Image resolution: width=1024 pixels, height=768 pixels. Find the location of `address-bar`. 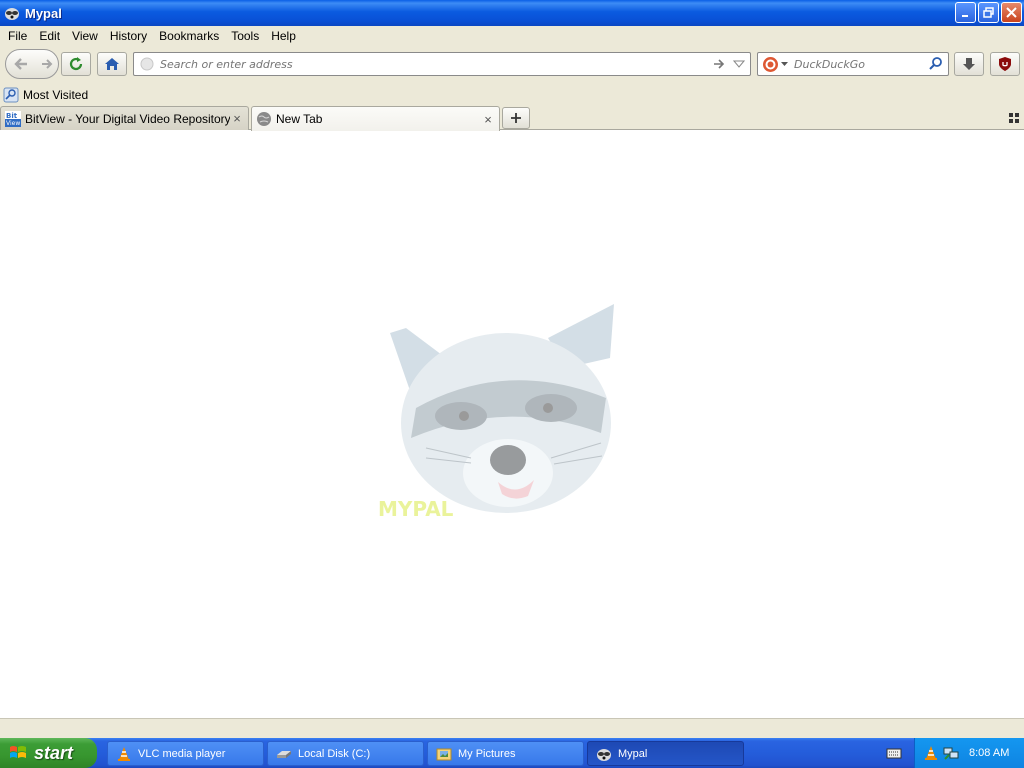

address-bar is located at coordinates (442, 64).